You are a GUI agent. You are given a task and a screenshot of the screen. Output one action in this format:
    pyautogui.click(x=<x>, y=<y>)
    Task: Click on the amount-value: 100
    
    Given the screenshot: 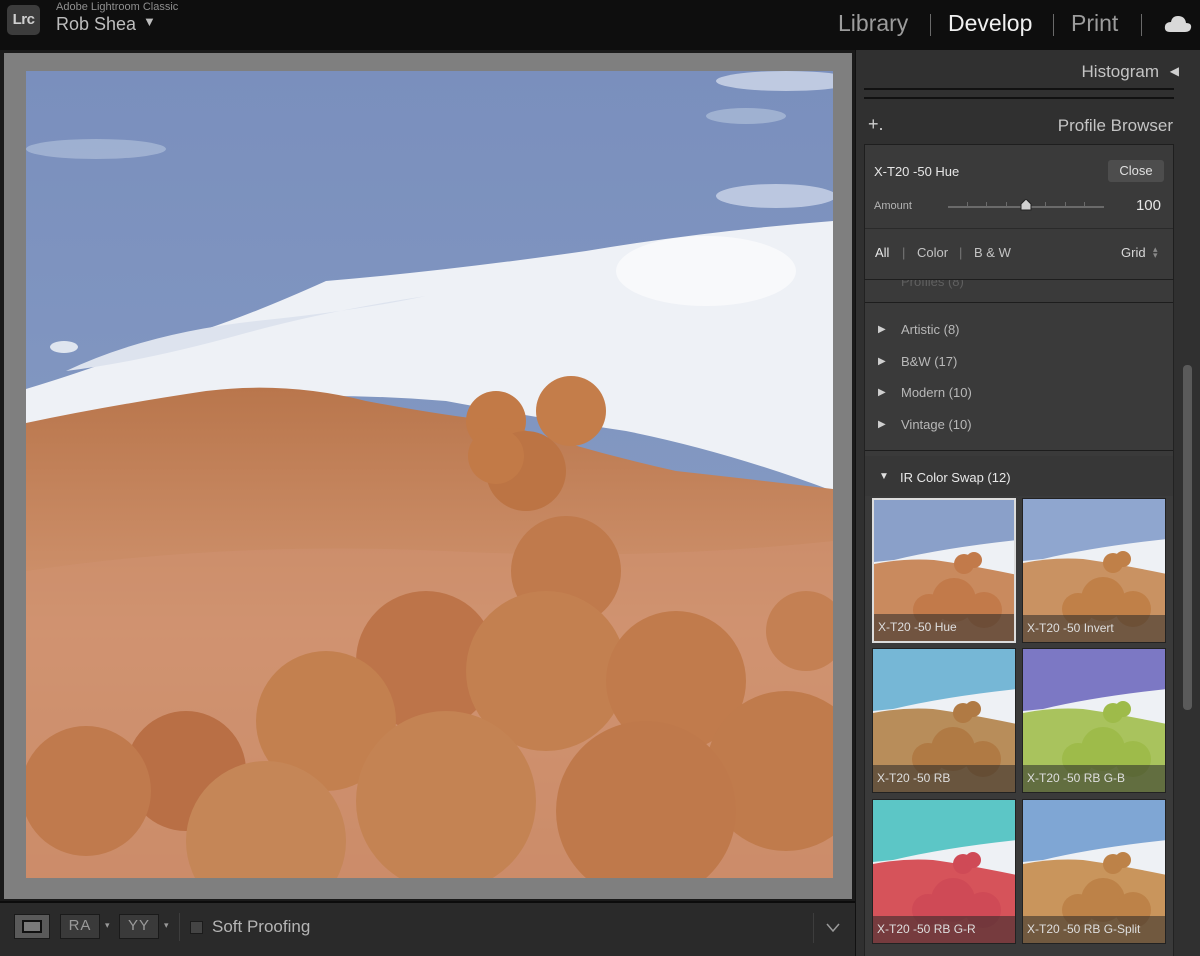 What is the action you would take?
    pyautogui.click(x=1148, y=205)
    